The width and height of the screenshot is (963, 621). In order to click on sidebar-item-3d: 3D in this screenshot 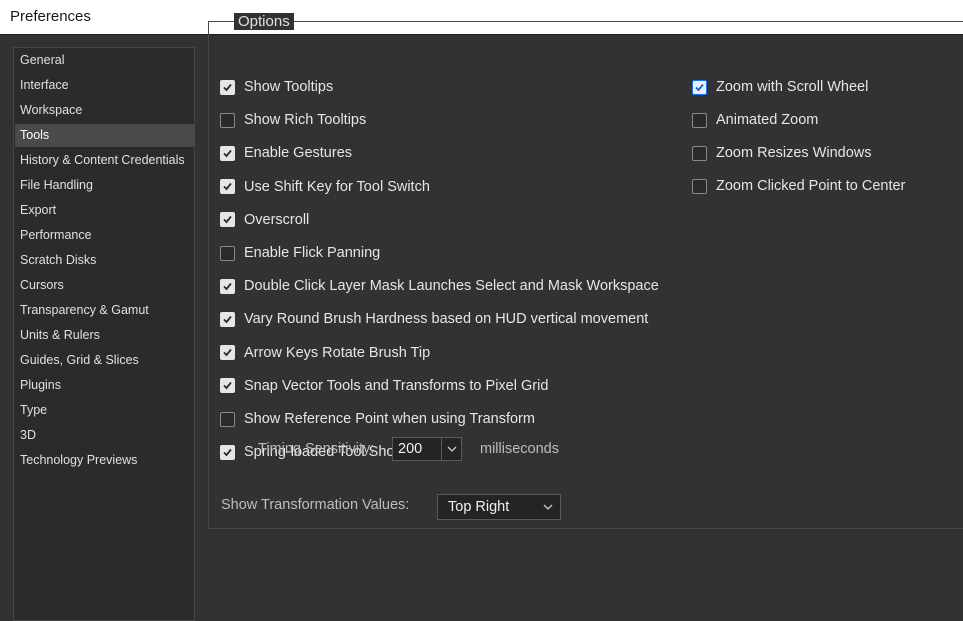, I will do `click(105, 435)`.